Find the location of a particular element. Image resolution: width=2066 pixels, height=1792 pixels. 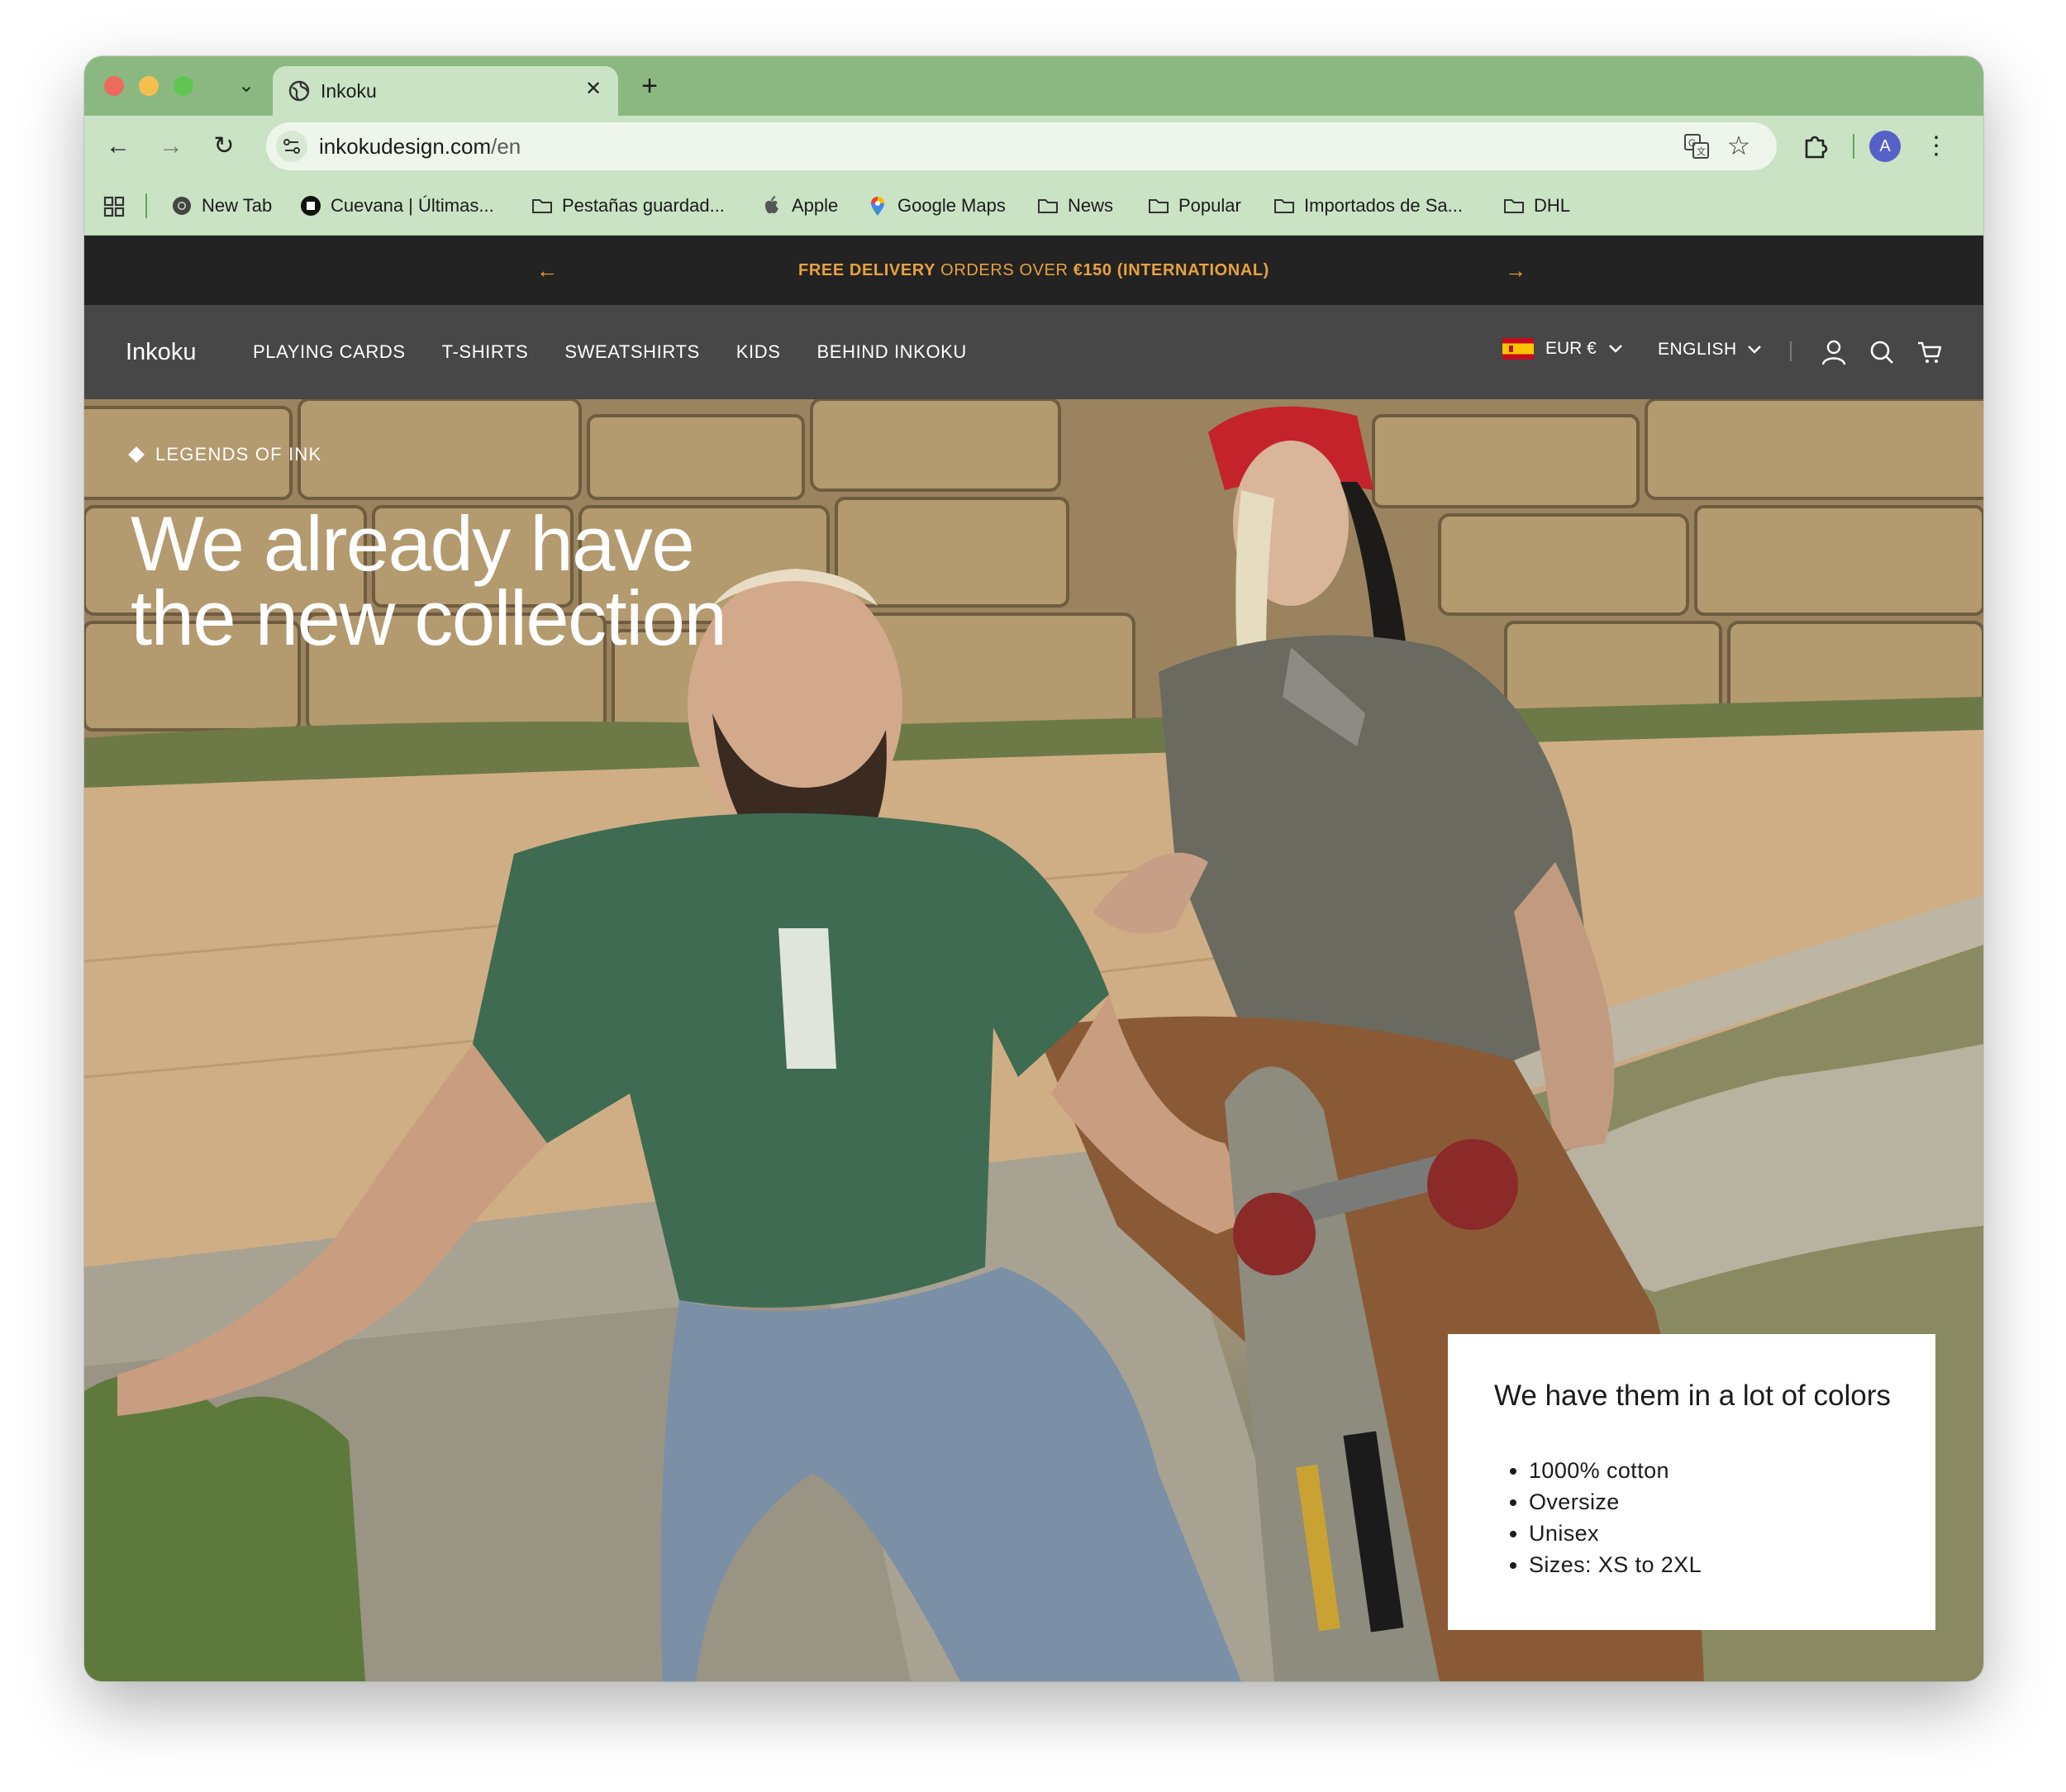

zoom-window-button is located at coordinates (183, 86).